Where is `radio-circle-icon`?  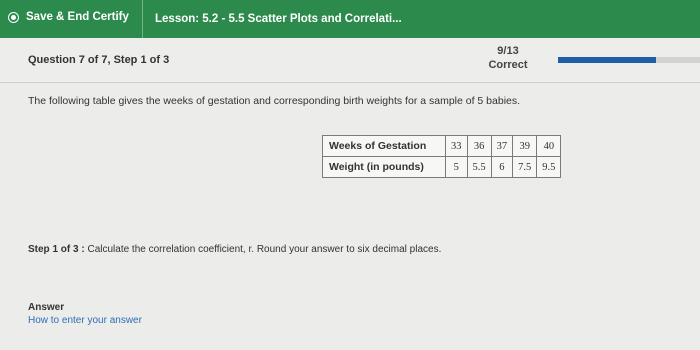
radio-circle-icon is located at coordinates (13, 17).